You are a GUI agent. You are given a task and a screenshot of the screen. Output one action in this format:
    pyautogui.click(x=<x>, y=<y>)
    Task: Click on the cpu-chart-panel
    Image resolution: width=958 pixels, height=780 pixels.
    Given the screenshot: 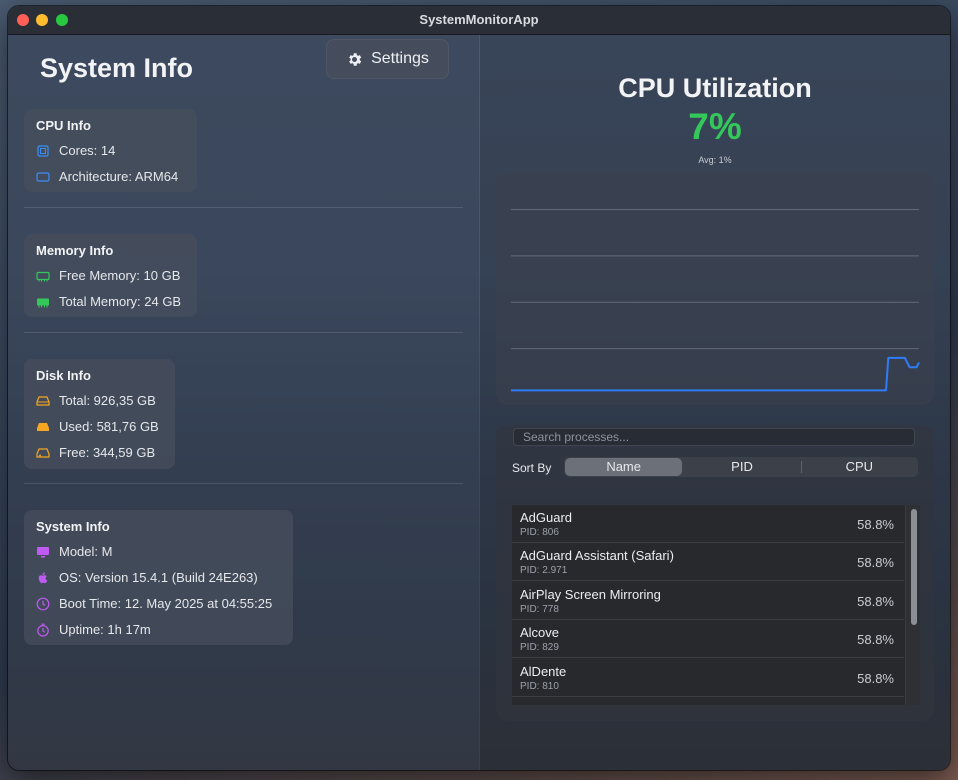 What is the action you would take?
    pyautogui.click(x=715, y=289)
    